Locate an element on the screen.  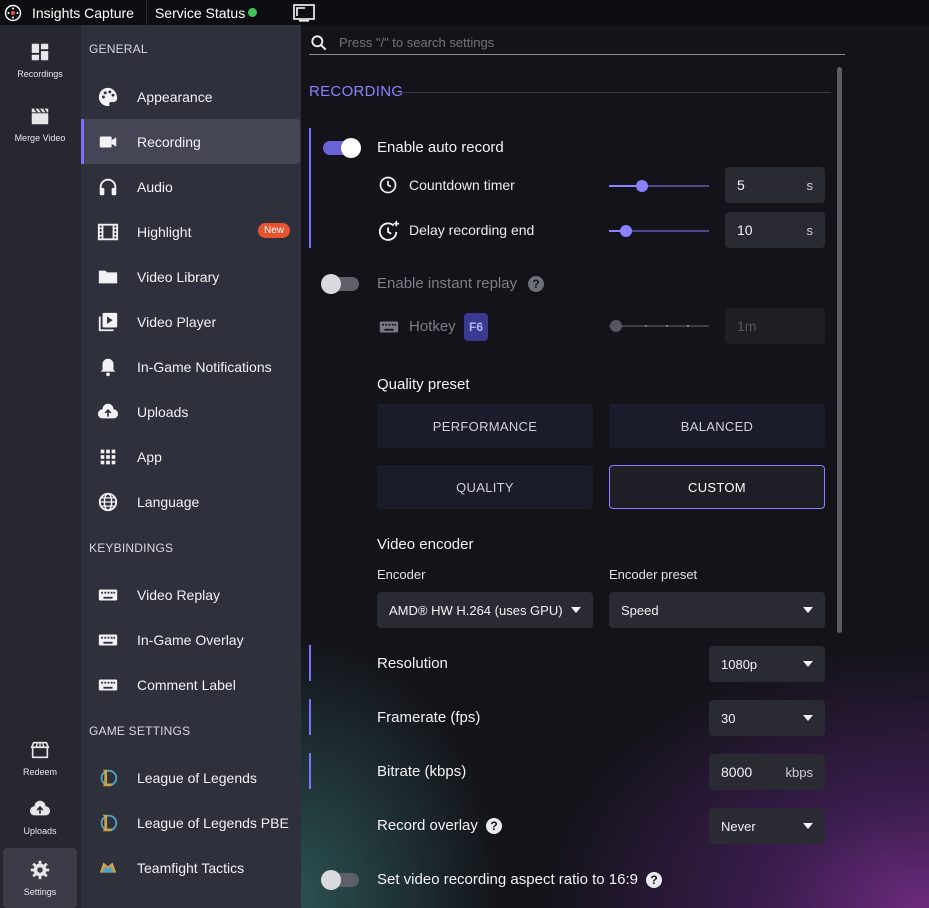
nav-item-app: App is located at coordinates (190, 456).